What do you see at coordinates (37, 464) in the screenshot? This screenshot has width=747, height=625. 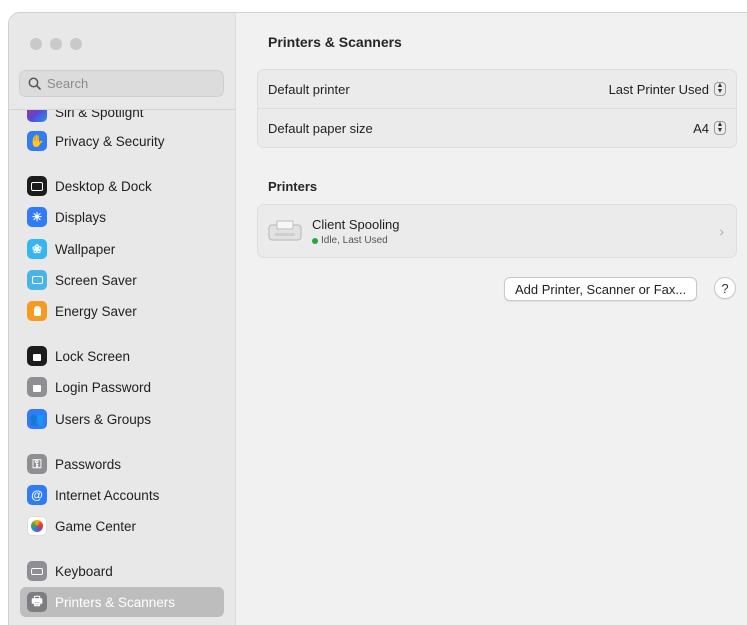 I see `key-icon: ⚿` at bounding box center [37, 464].